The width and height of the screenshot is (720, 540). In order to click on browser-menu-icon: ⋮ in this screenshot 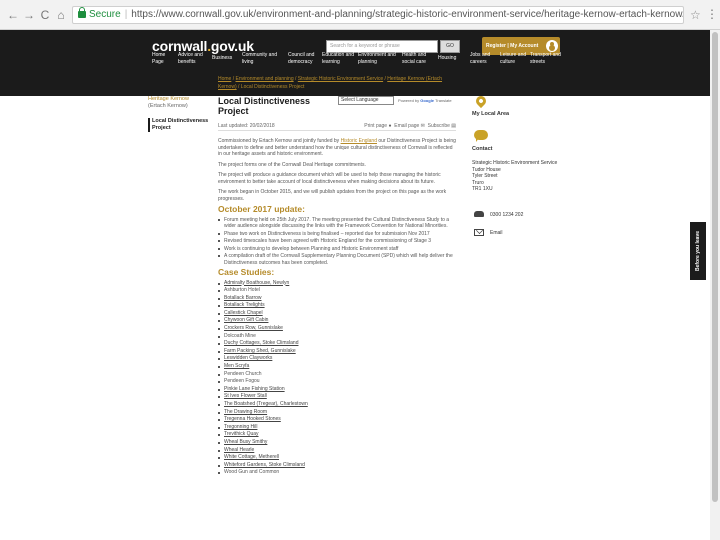, I will do `click(712, 14)`.